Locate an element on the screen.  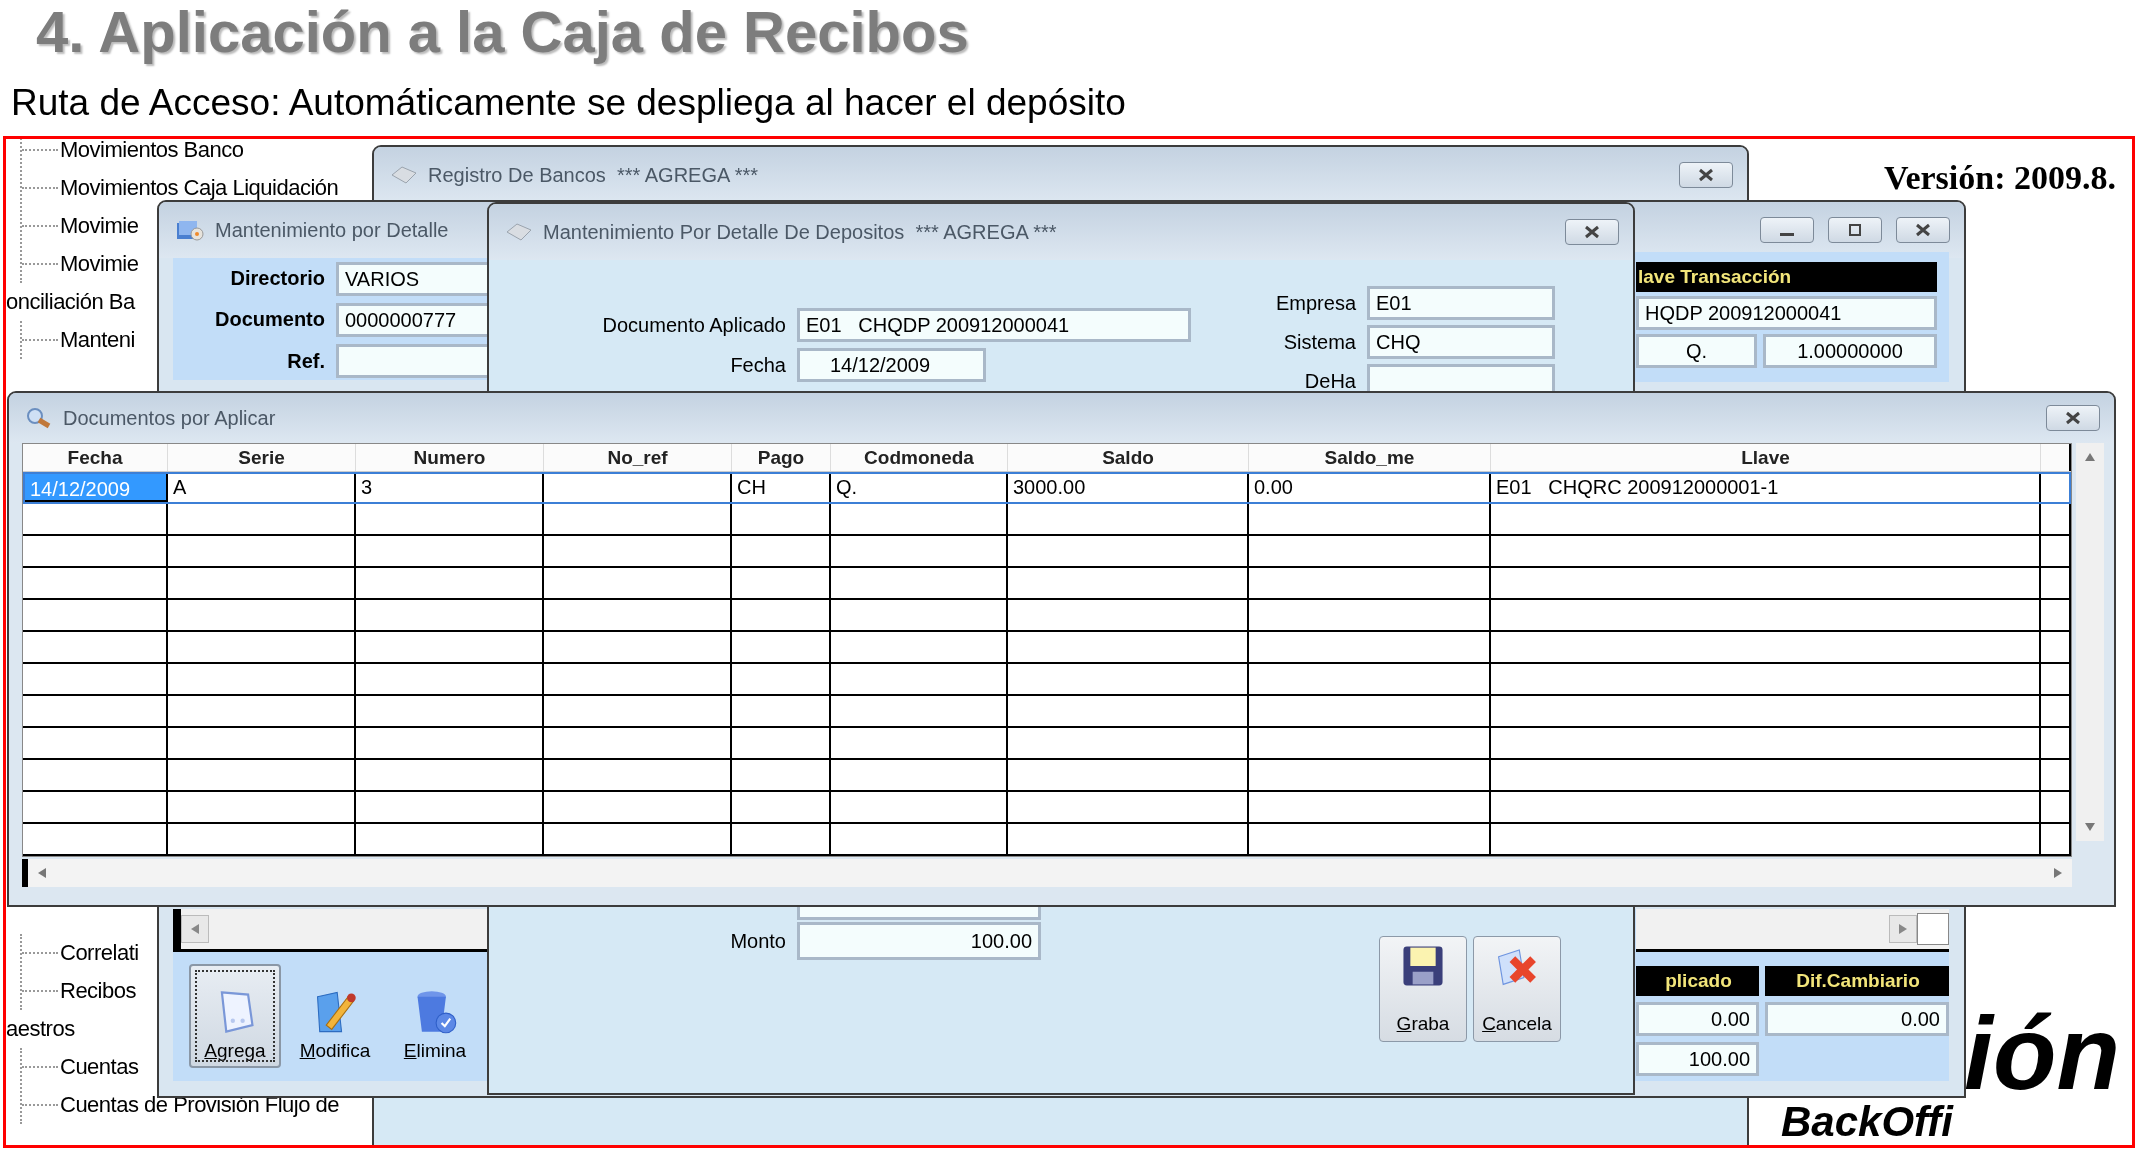
up-triangle-icon is located at coordinates (2090, 457).